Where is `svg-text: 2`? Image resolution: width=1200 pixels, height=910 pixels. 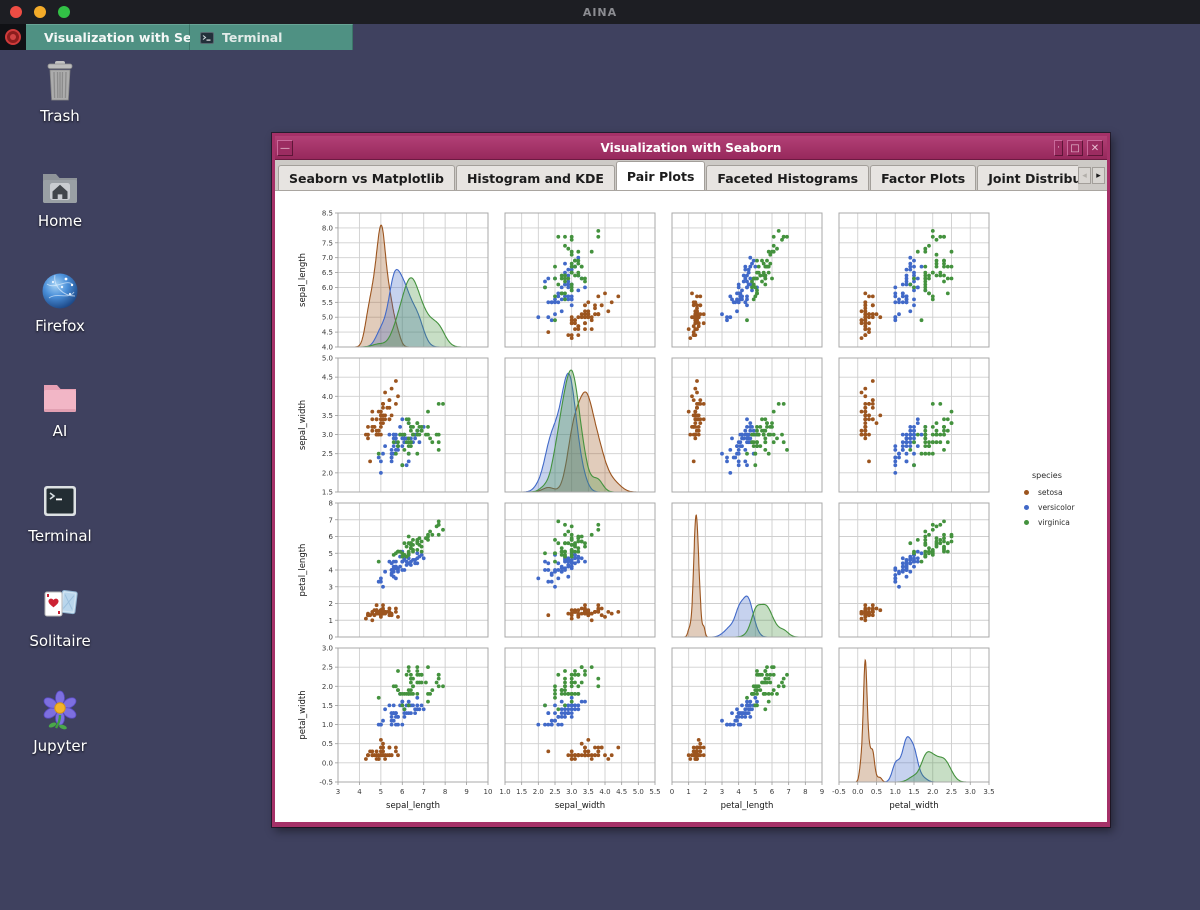 svg-text: 2 is located at coordinates (331, 604).